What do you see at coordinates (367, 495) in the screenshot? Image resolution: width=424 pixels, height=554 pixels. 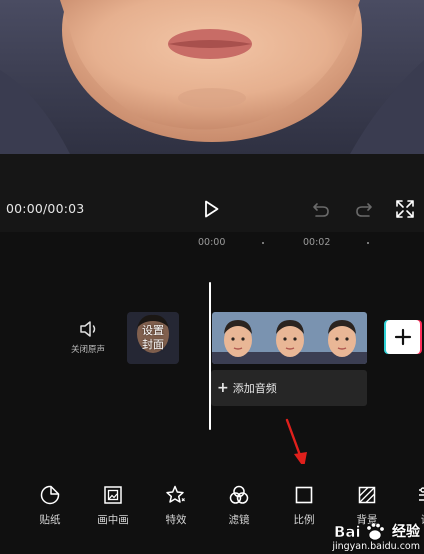 I see `background-icon` at bounding box center [367, 495].